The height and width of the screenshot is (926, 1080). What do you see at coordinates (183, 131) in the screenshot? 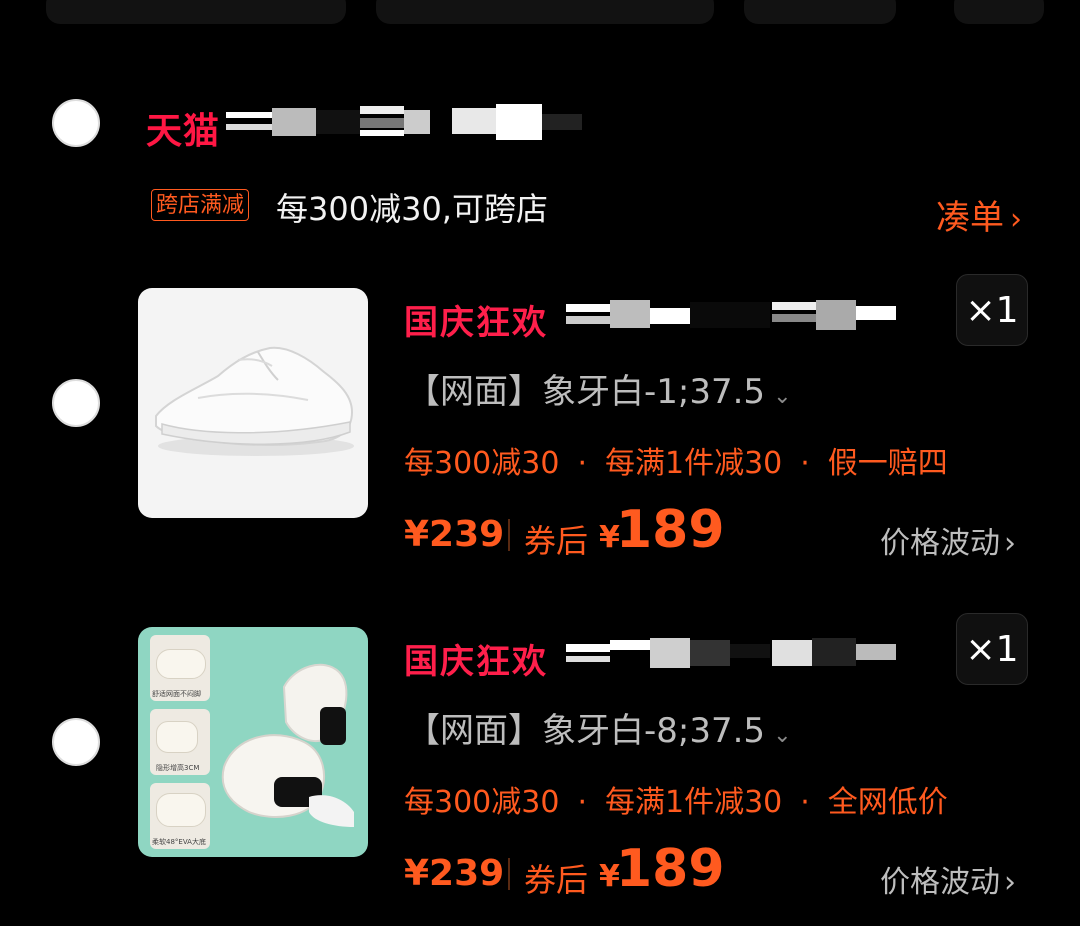
I see `tmall-logo: 天猫` at bounding box center [183, 131].